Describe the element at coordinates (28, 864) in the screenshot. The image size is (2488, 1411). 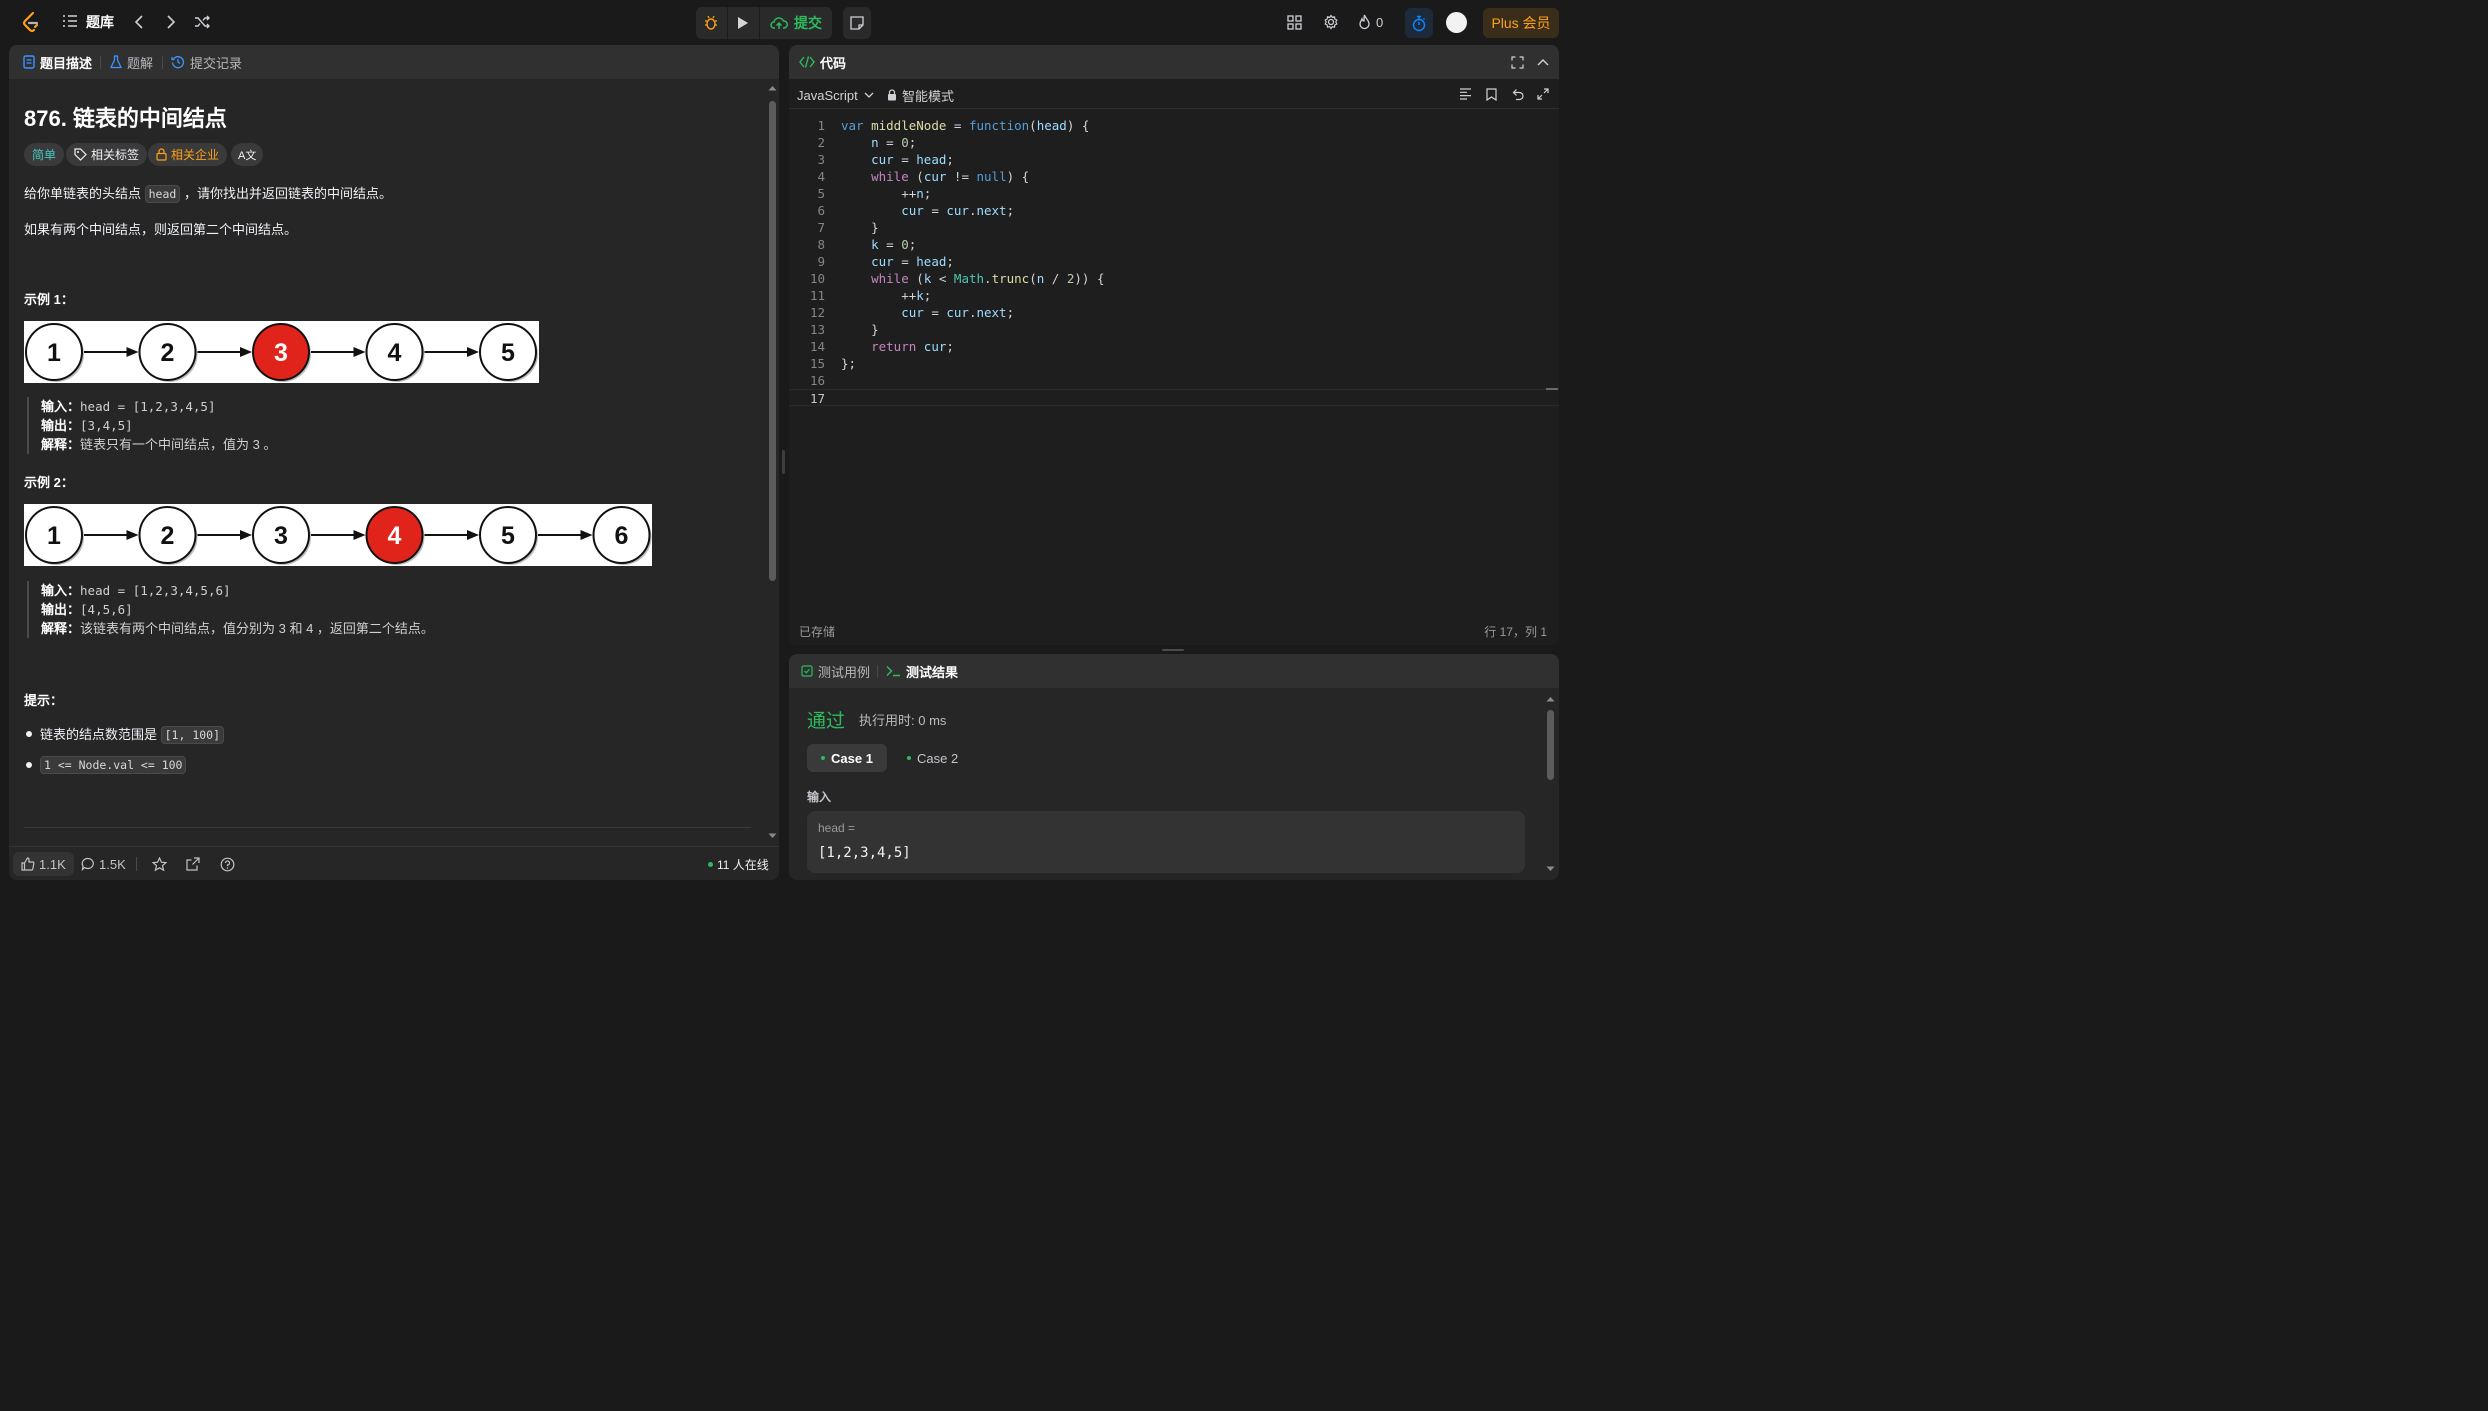
I see `thumbs-up-icon` at that location.